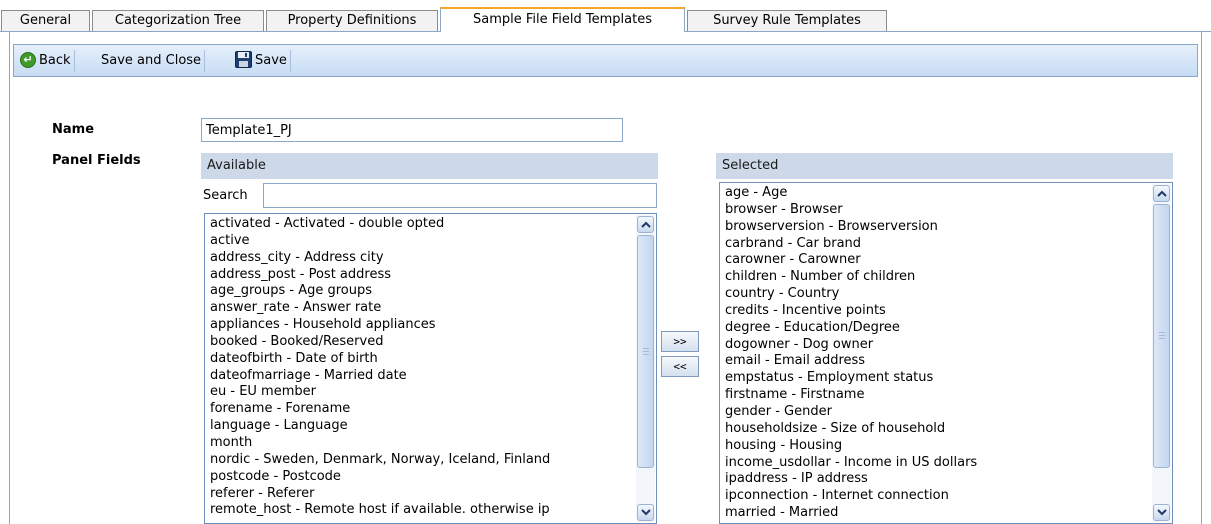 The image size is (1211, 524). I want to click on available-list-item: activated - Activated - double opted, so click(423, 224).